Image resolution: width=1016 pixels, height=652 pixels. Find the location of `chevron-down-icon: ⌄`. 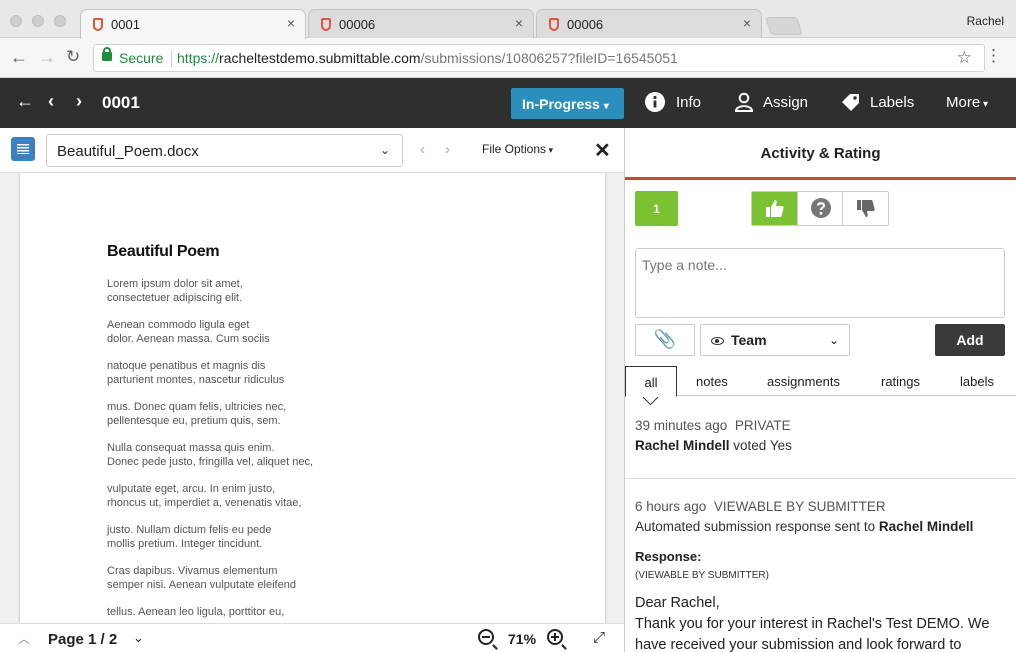

chevron-down-icon: ⌄ is located at coordinates (833, 340).